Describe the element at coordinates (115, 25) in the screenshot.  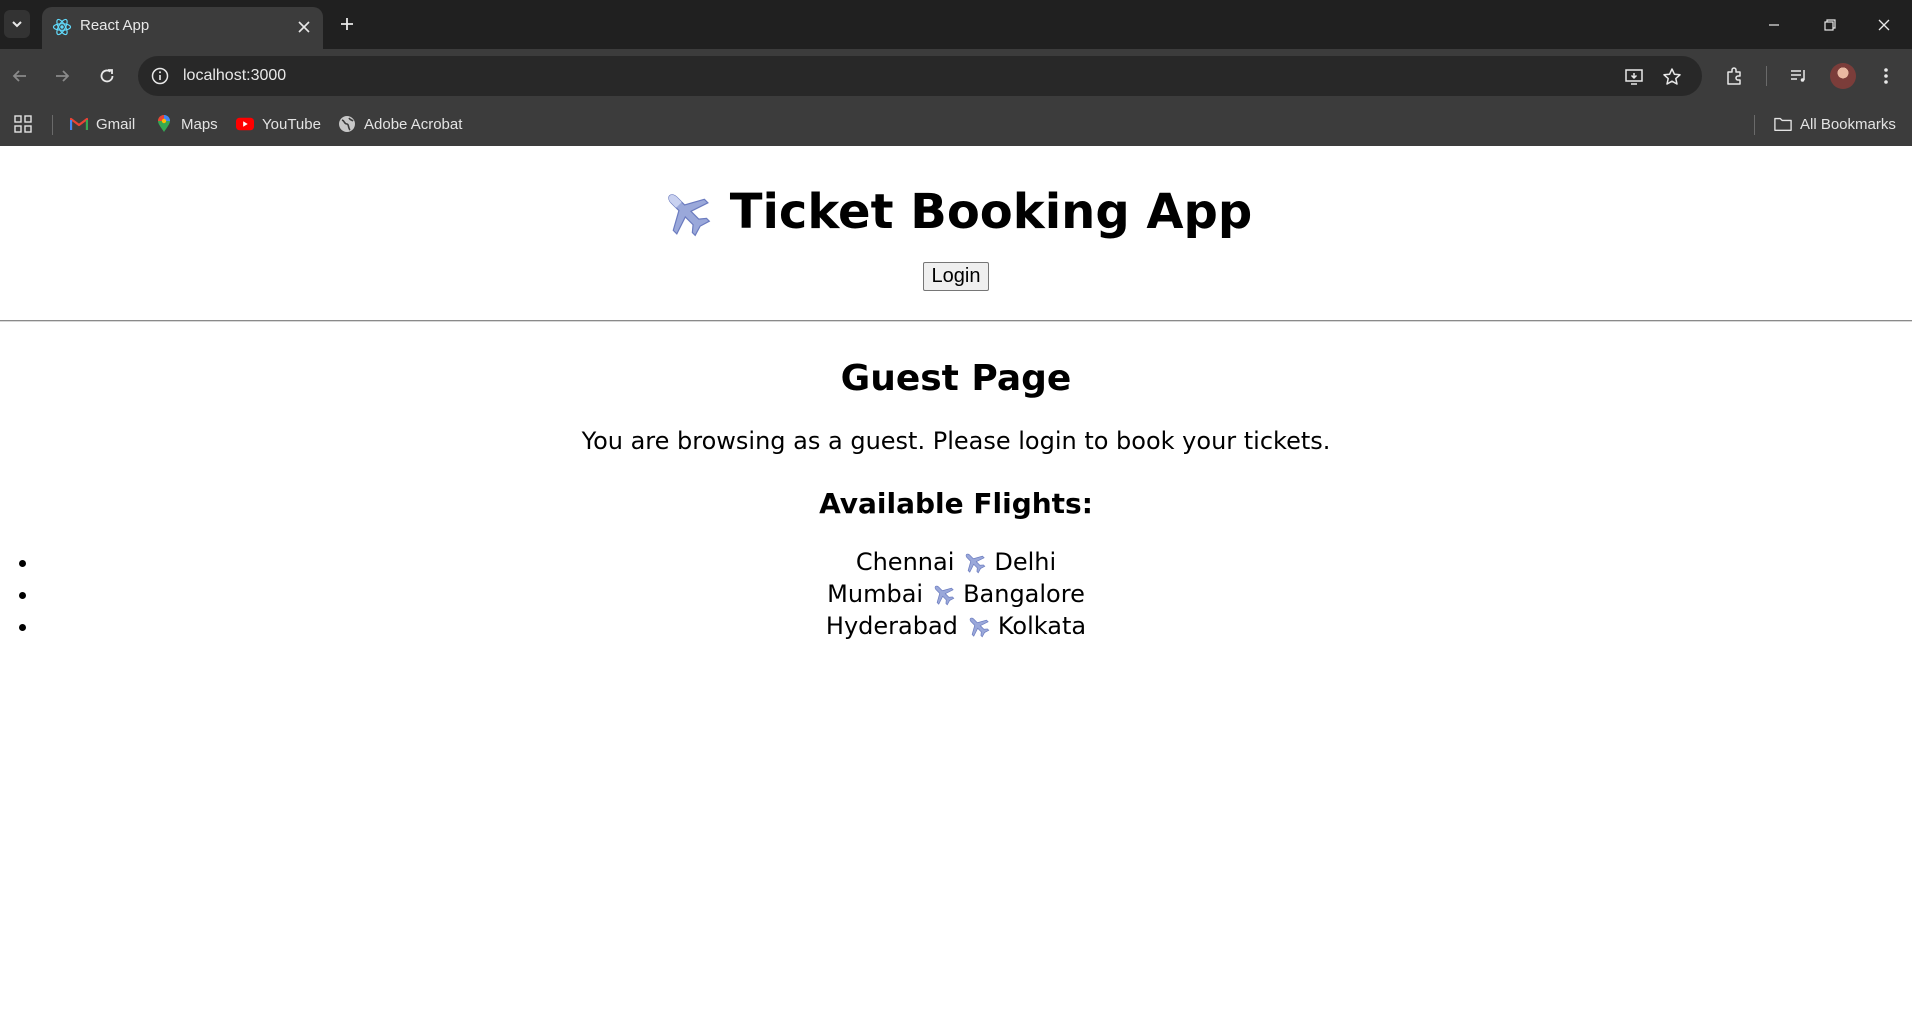
I see `tab-title: React App` at that location.